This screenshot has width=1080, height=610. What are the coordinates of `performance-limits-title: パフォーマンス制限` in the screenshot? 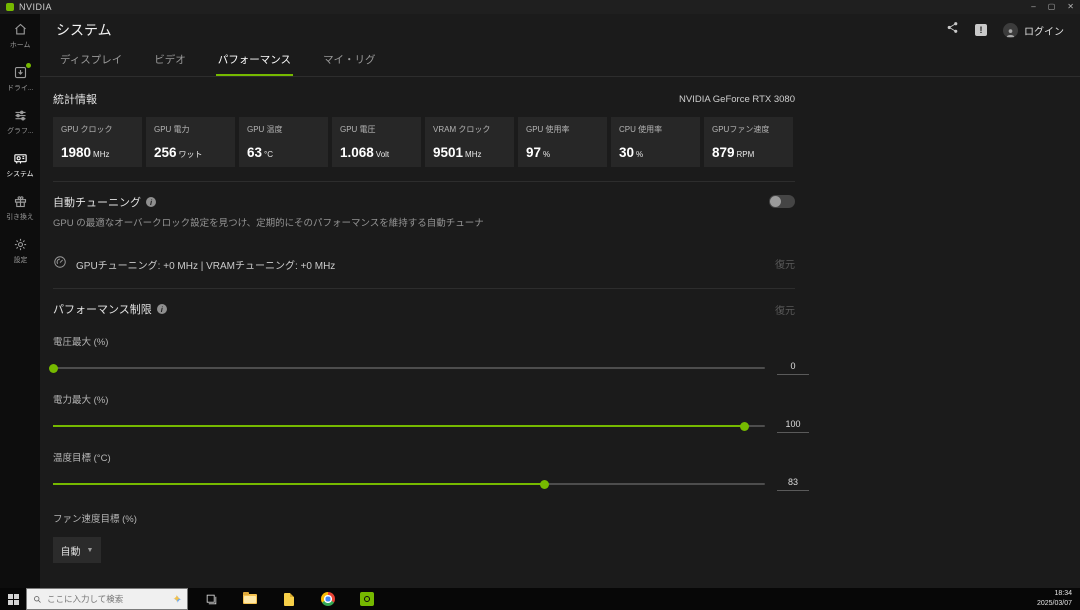 It's located at (102, 310).